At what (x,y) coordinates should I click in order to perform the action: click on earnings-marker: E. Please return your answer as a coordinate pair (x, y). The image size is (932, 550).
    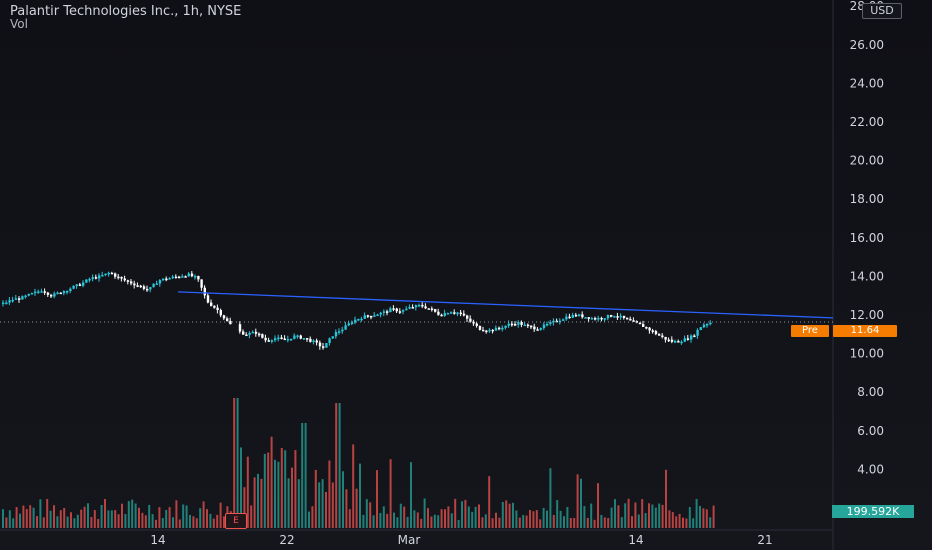
    Looking at the image, I should click on (236, 521).